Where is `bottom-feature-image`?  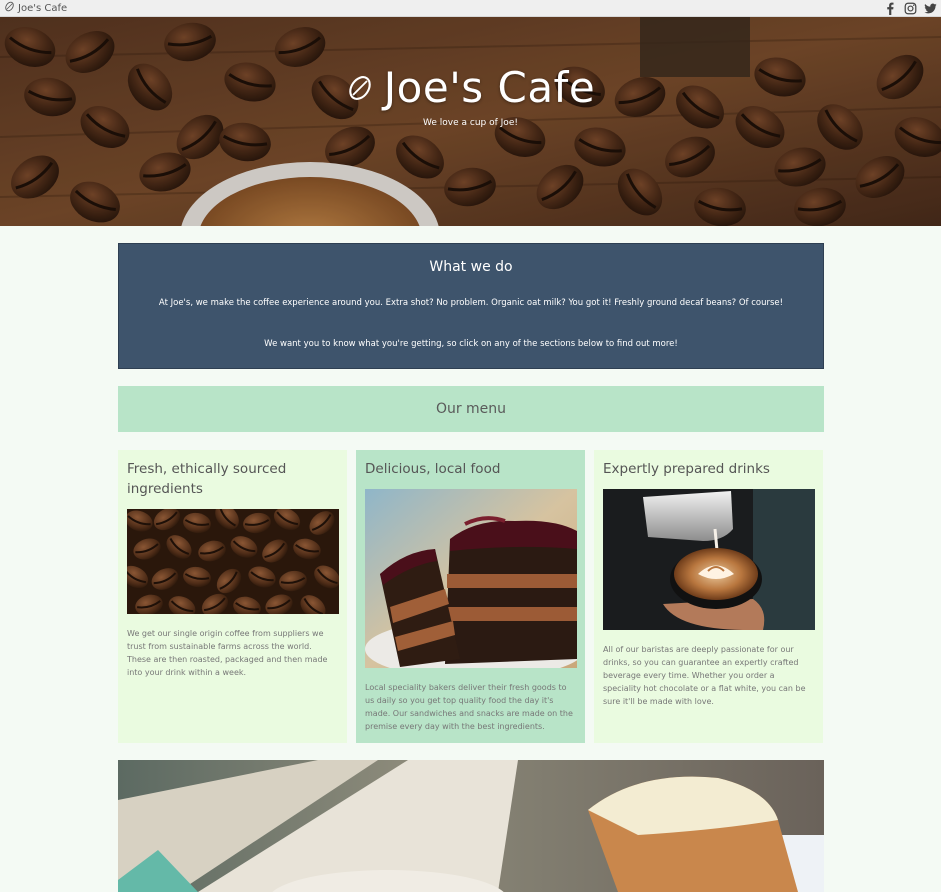 bottom-feature-image is located at coordinates (471, 826).